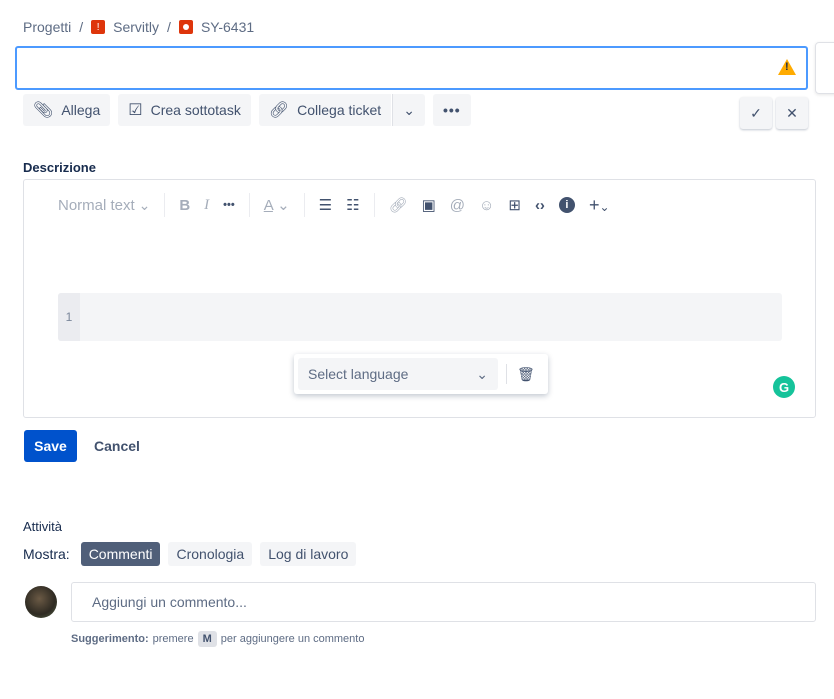 The image size is (834, 699). Describe the element at coordinates (325, 110) in the screenshot. I see `link-issue-button: 🔗︎ Collega ticket` at that location.